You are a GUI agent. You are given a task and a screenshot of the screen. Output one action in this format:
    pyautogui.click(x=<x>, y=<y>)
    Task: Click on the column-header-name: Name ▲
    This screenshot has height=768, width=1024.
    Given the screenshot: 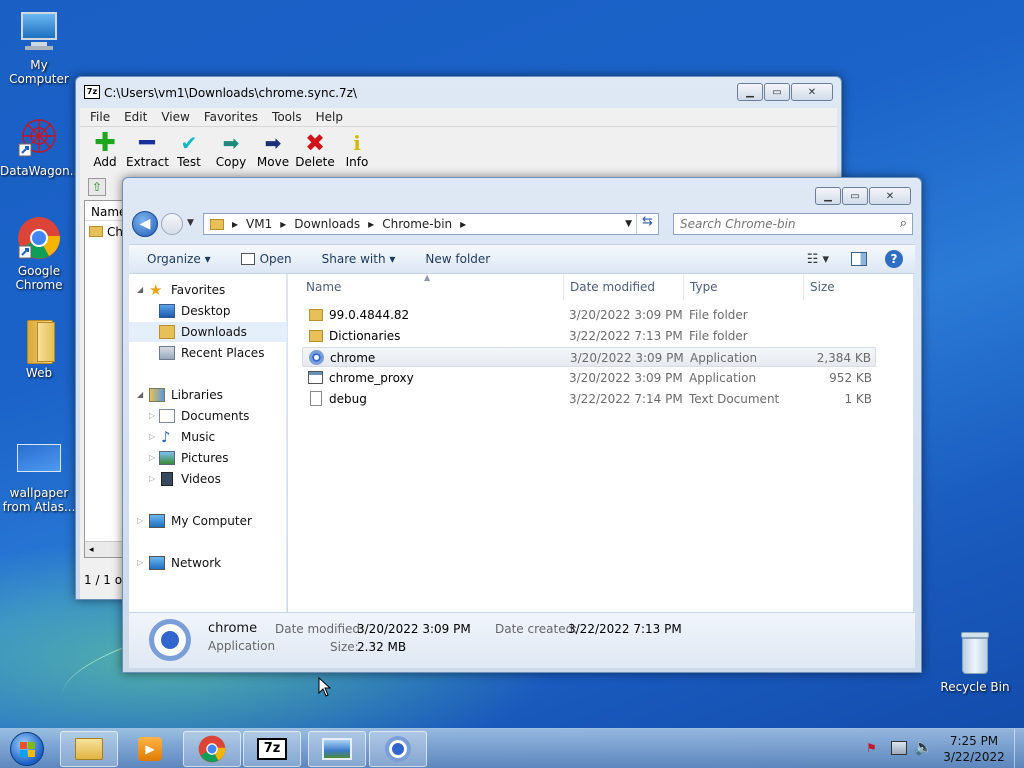 What is the action you would take?
    pyautogui.click(x=425, y=286)
    